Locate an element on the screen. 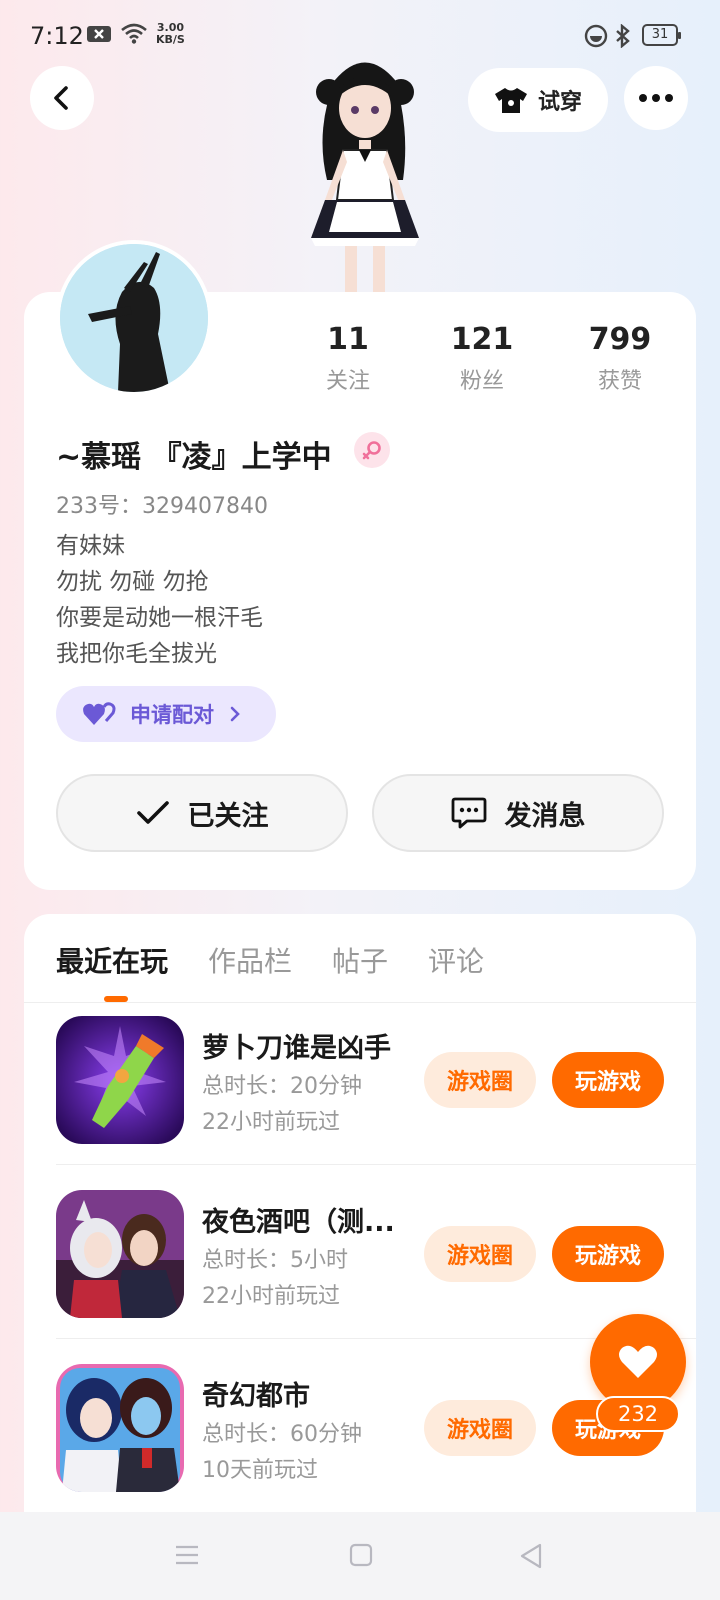 Image resolution: width=720 pixels, height=1600 pixels. followed-button: 已关注 is located at coordinates (202, 813).